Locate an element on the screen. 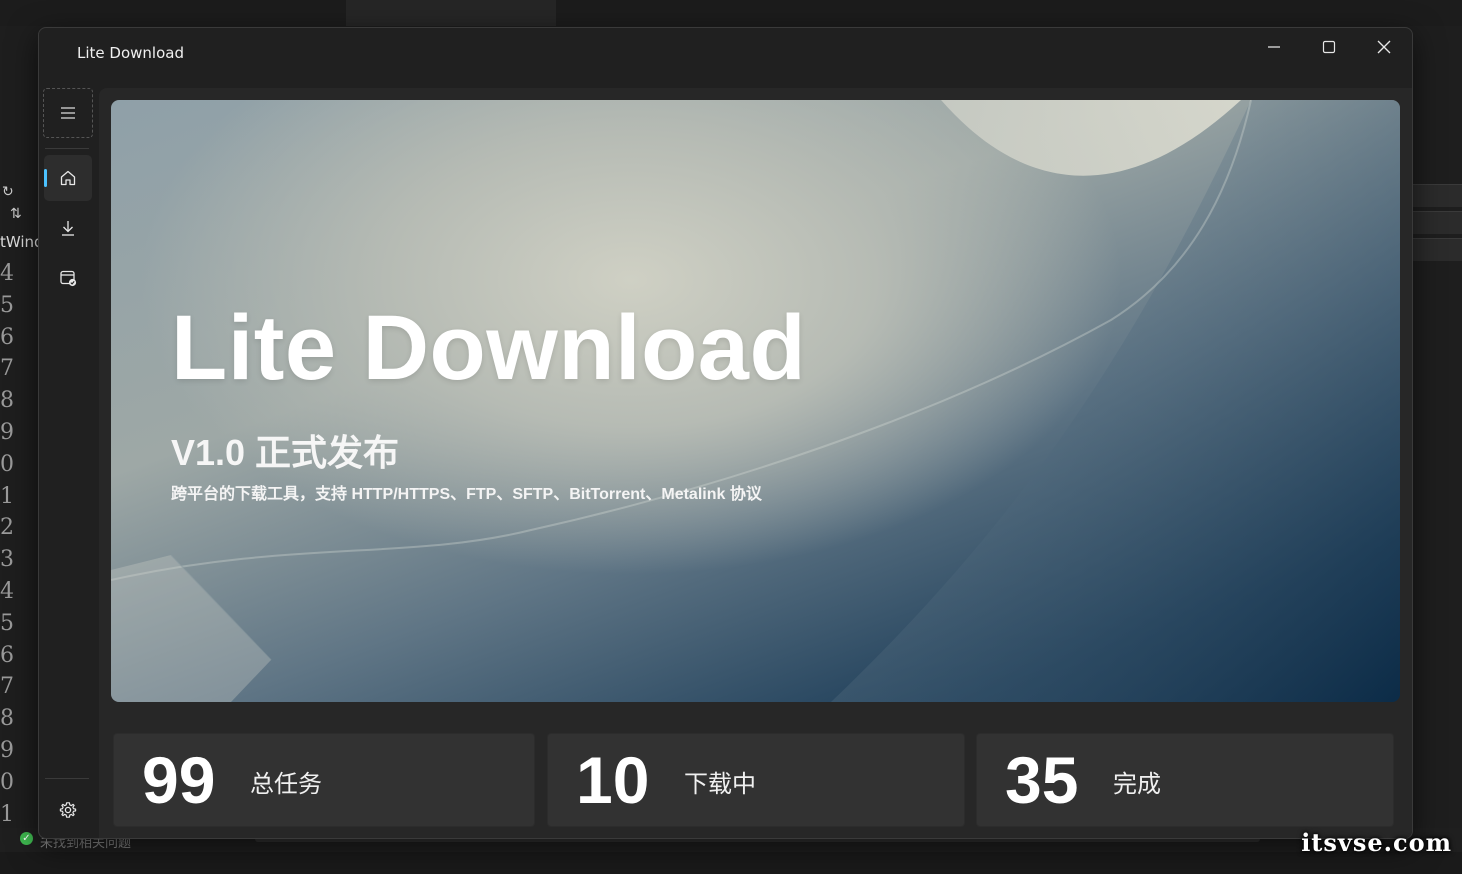  nav-item-downloads is located at coordinates (68, 228).